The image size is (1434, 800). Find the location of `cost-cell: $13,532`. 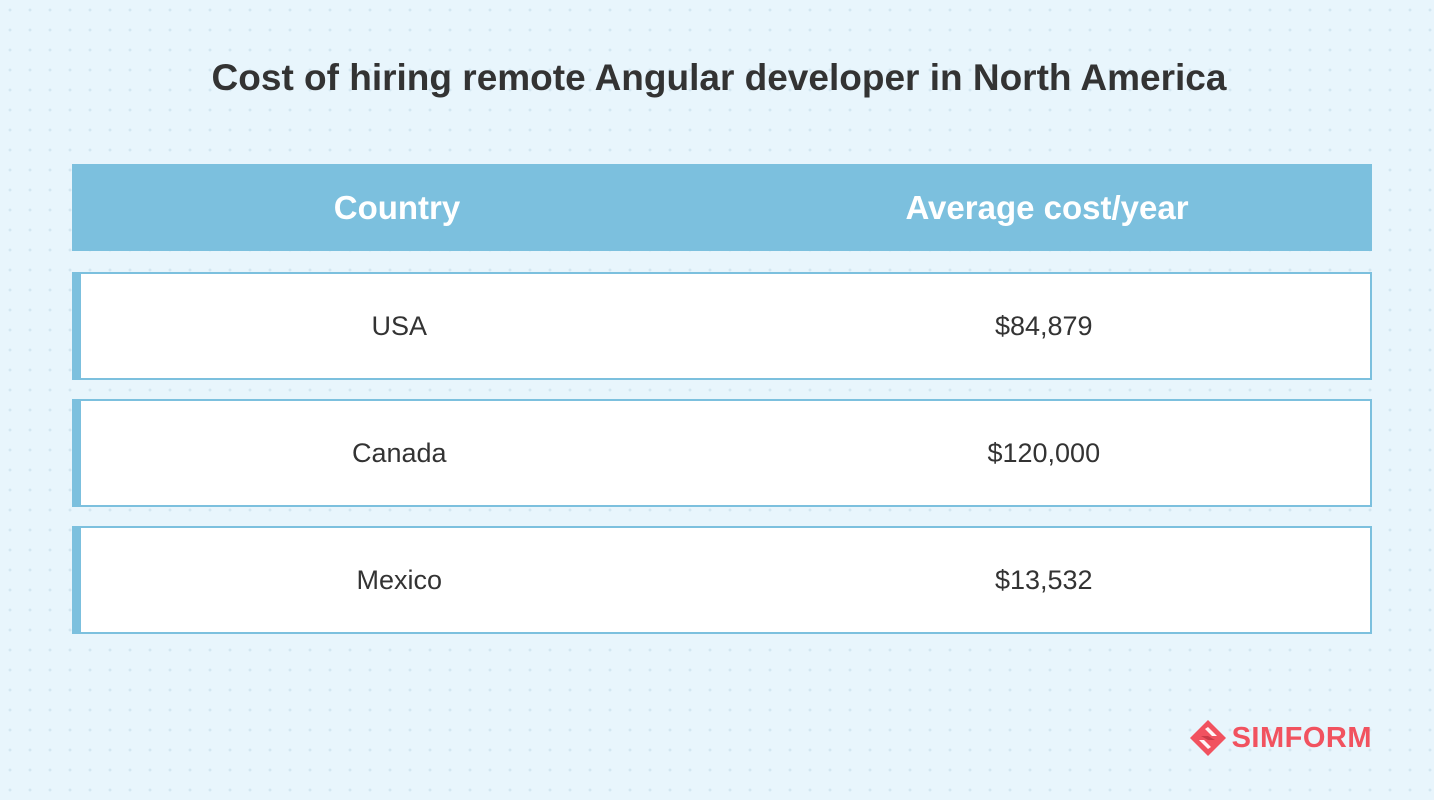

cost-cell: $13,532 is located at coordinates (1043, 579).